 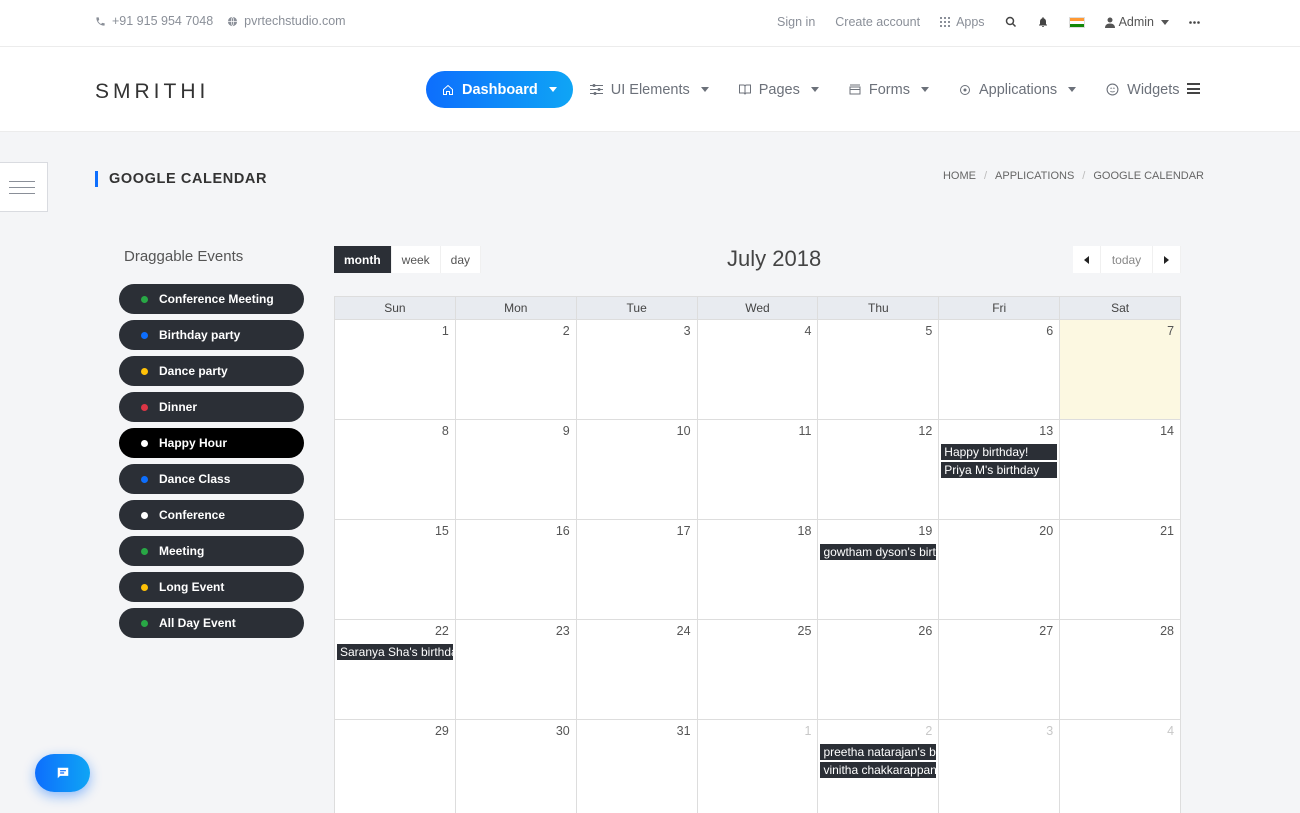 I want to click on draggable-event: Meeting, so click(x=211, y=551).